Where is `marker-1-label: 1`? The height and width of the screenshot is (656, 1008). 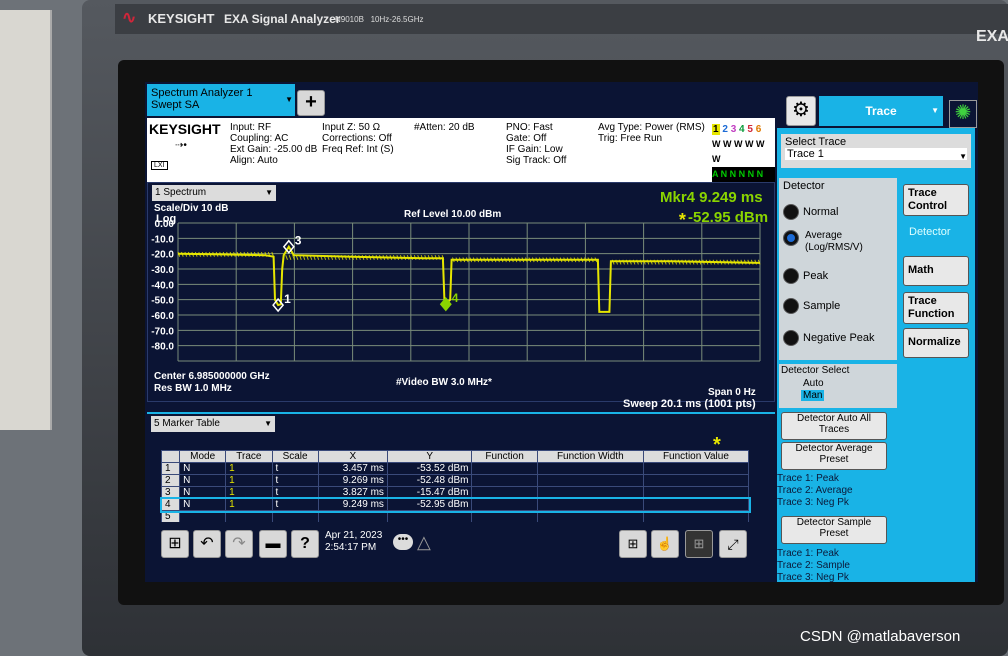
marker-1-label: 1 is located at coordinates (287, 299).